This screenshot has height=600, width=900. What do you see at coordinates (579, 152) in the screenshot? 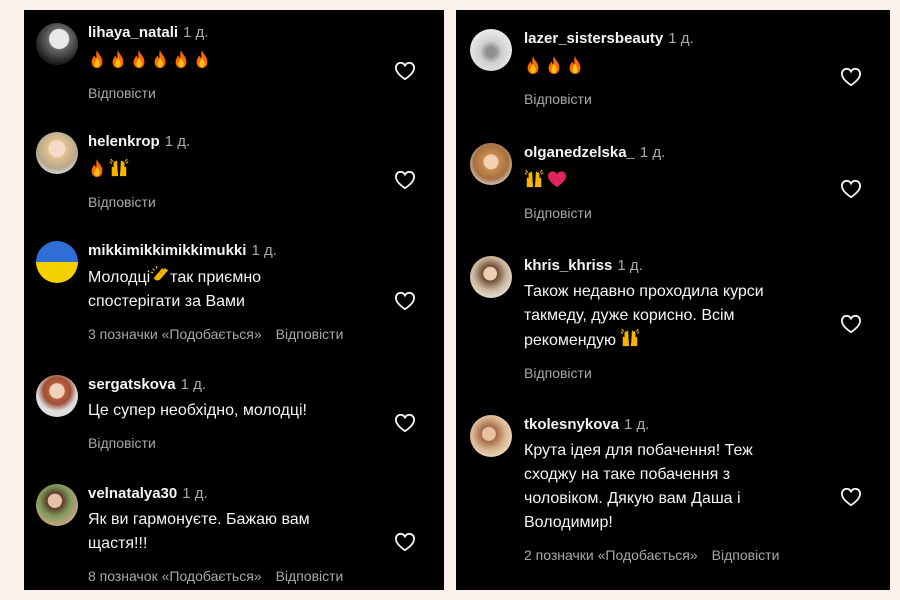
I see `username: olganedzelska_` at bounding box center [579, 152].